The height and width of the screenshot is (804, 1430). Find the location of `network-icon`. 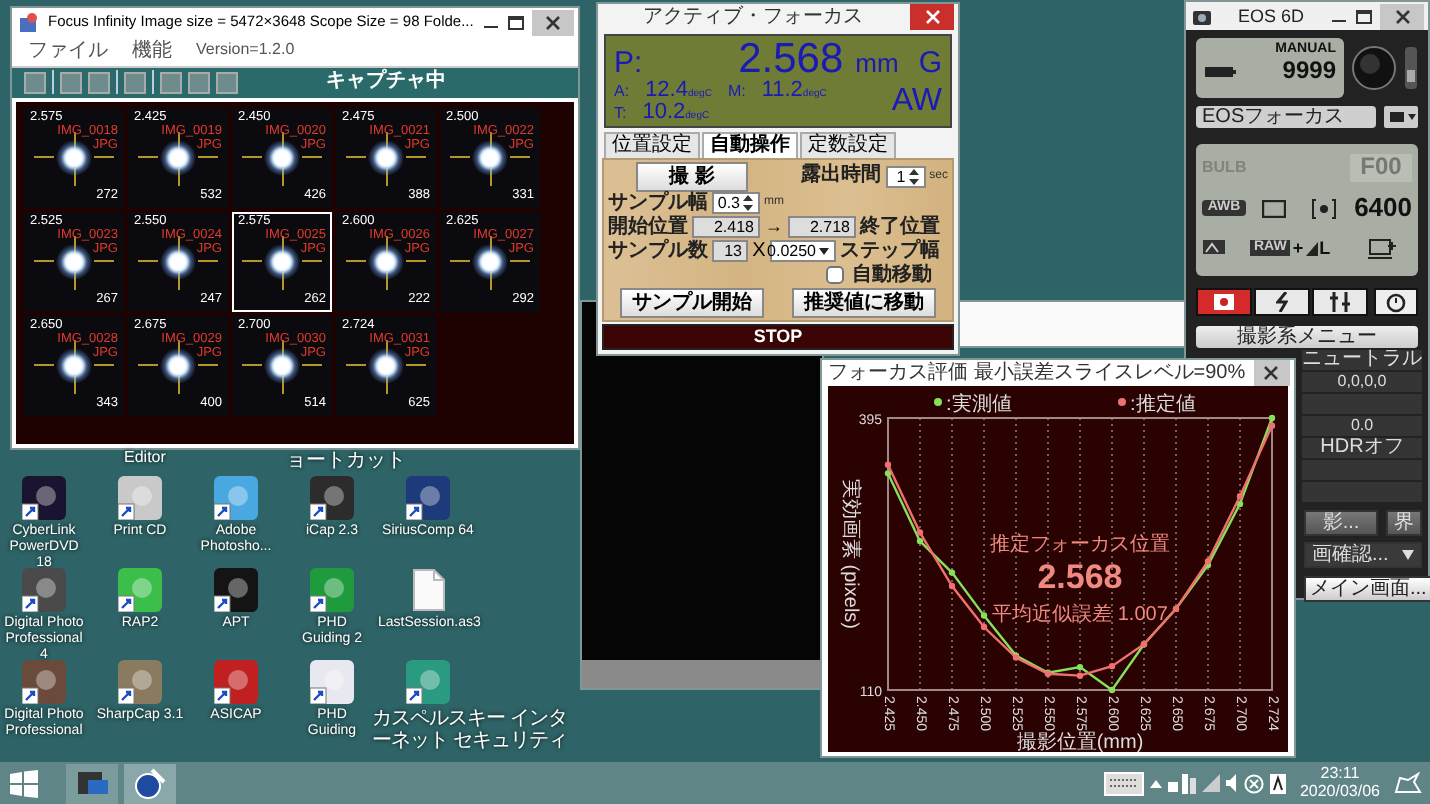

network-icon is located at coordinates (1181, 783).